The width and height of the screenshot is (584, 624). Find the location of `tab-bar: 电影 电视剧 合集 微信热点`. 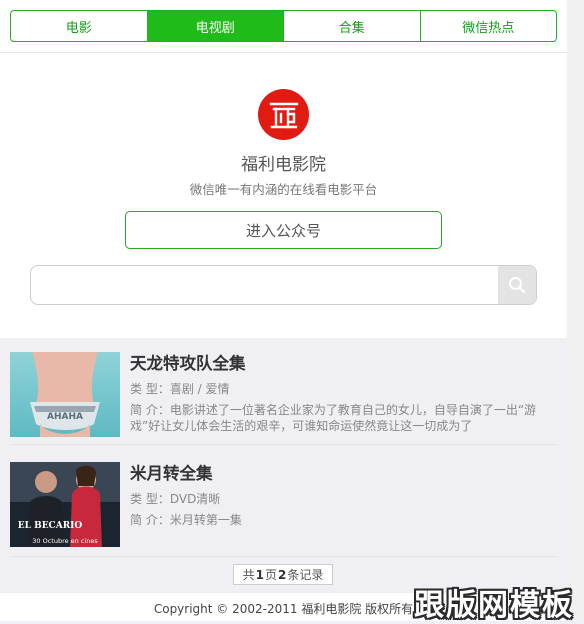

tab-bar: 电影 电视剧 合集 微信热点 is located at coordinates (283, 26).